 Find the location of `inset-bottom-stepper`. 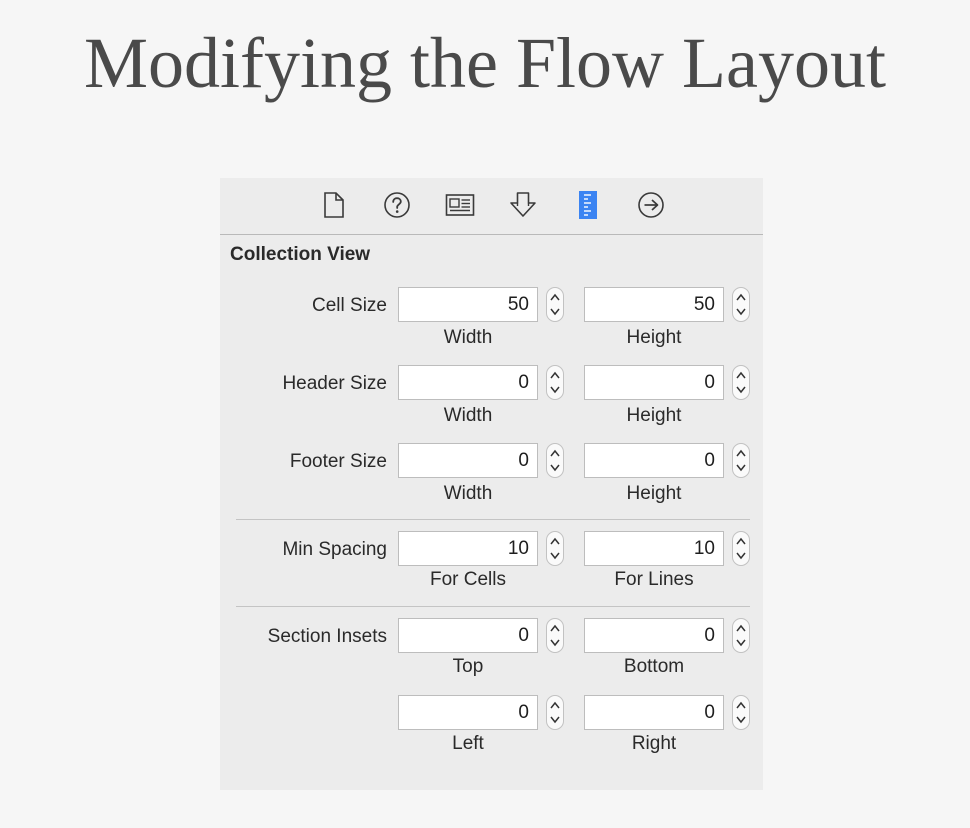

inset-bottom-stepper is located at coordinates (741, 635).